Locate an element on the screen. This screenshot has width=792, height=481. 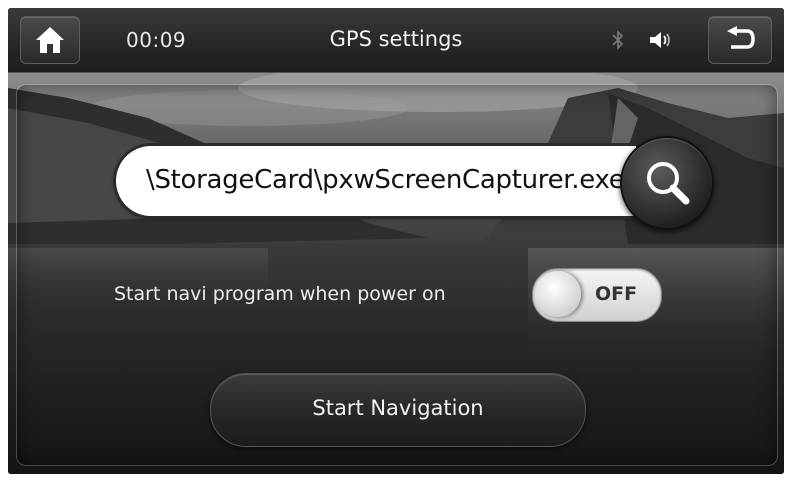
start-navigation-label: Start Navigation is located at coordinates (398, 408).